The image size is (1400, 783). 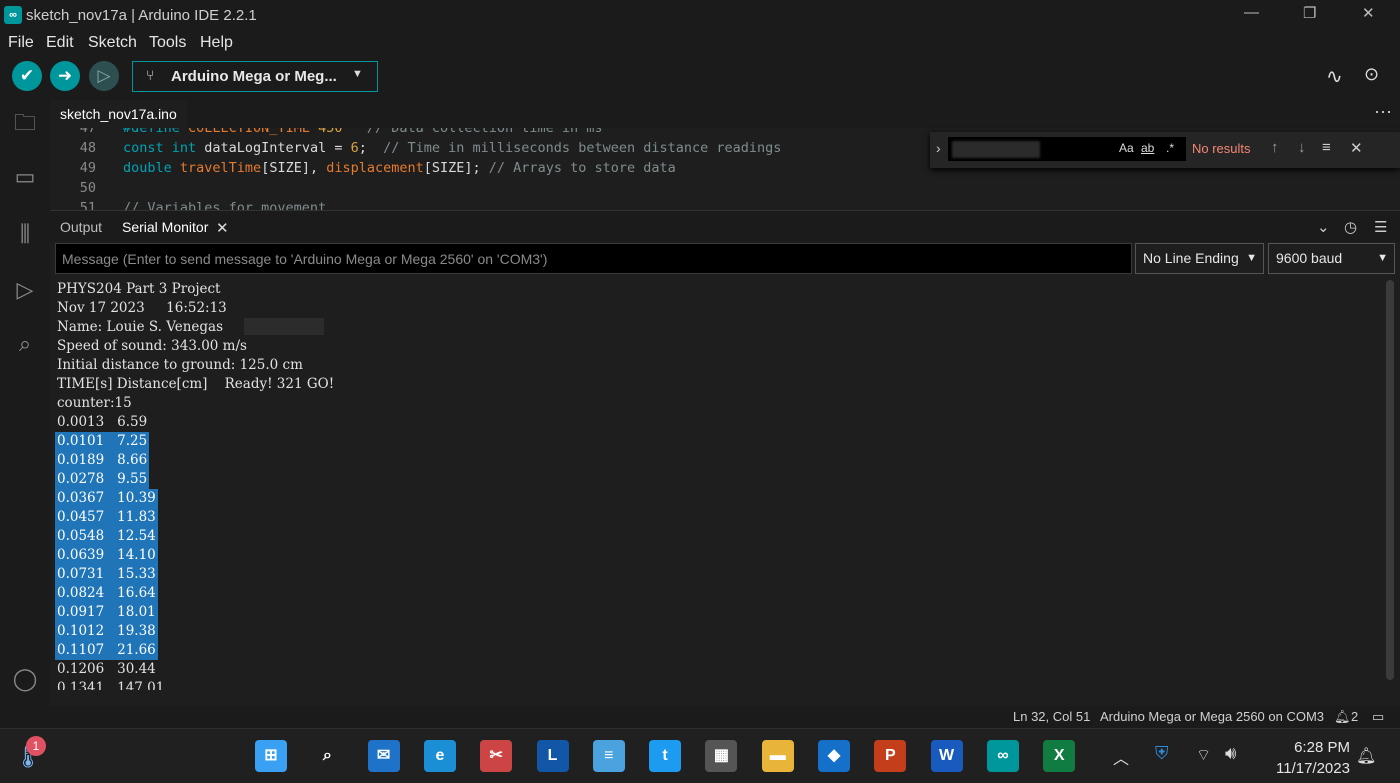 What do you see at coordinates (253, 132) in the screenshot?
I see `code-token: COLLECTION_TIME` at bounding box center [253, 132].